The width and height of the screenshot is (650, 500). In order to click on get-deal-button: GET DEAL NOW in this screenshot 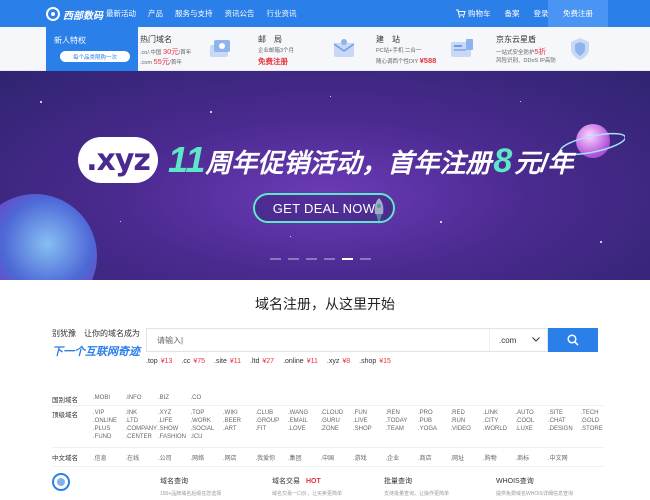, I will do `click(324, 208)`.